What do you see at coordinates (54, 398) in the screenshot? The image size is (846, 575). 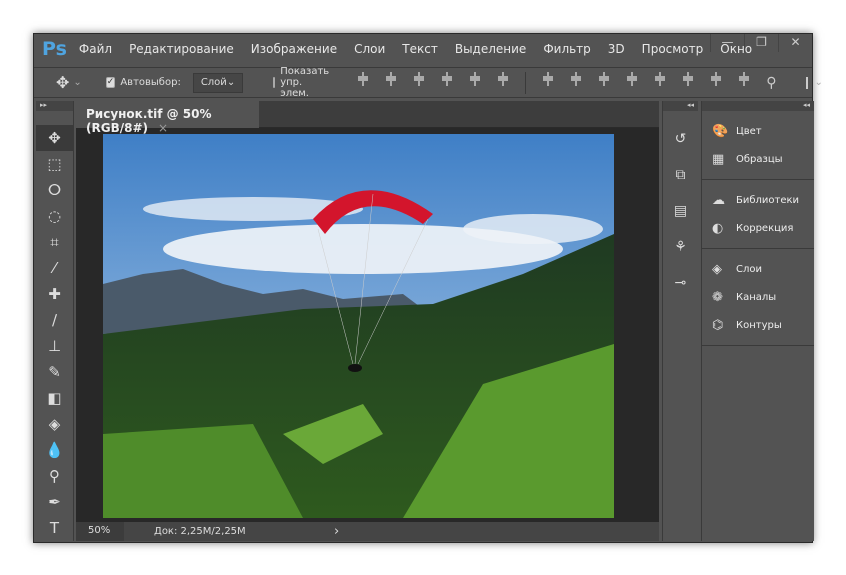 I see `eraser-tool-icon: ◧` at bounding box center [54, 398].